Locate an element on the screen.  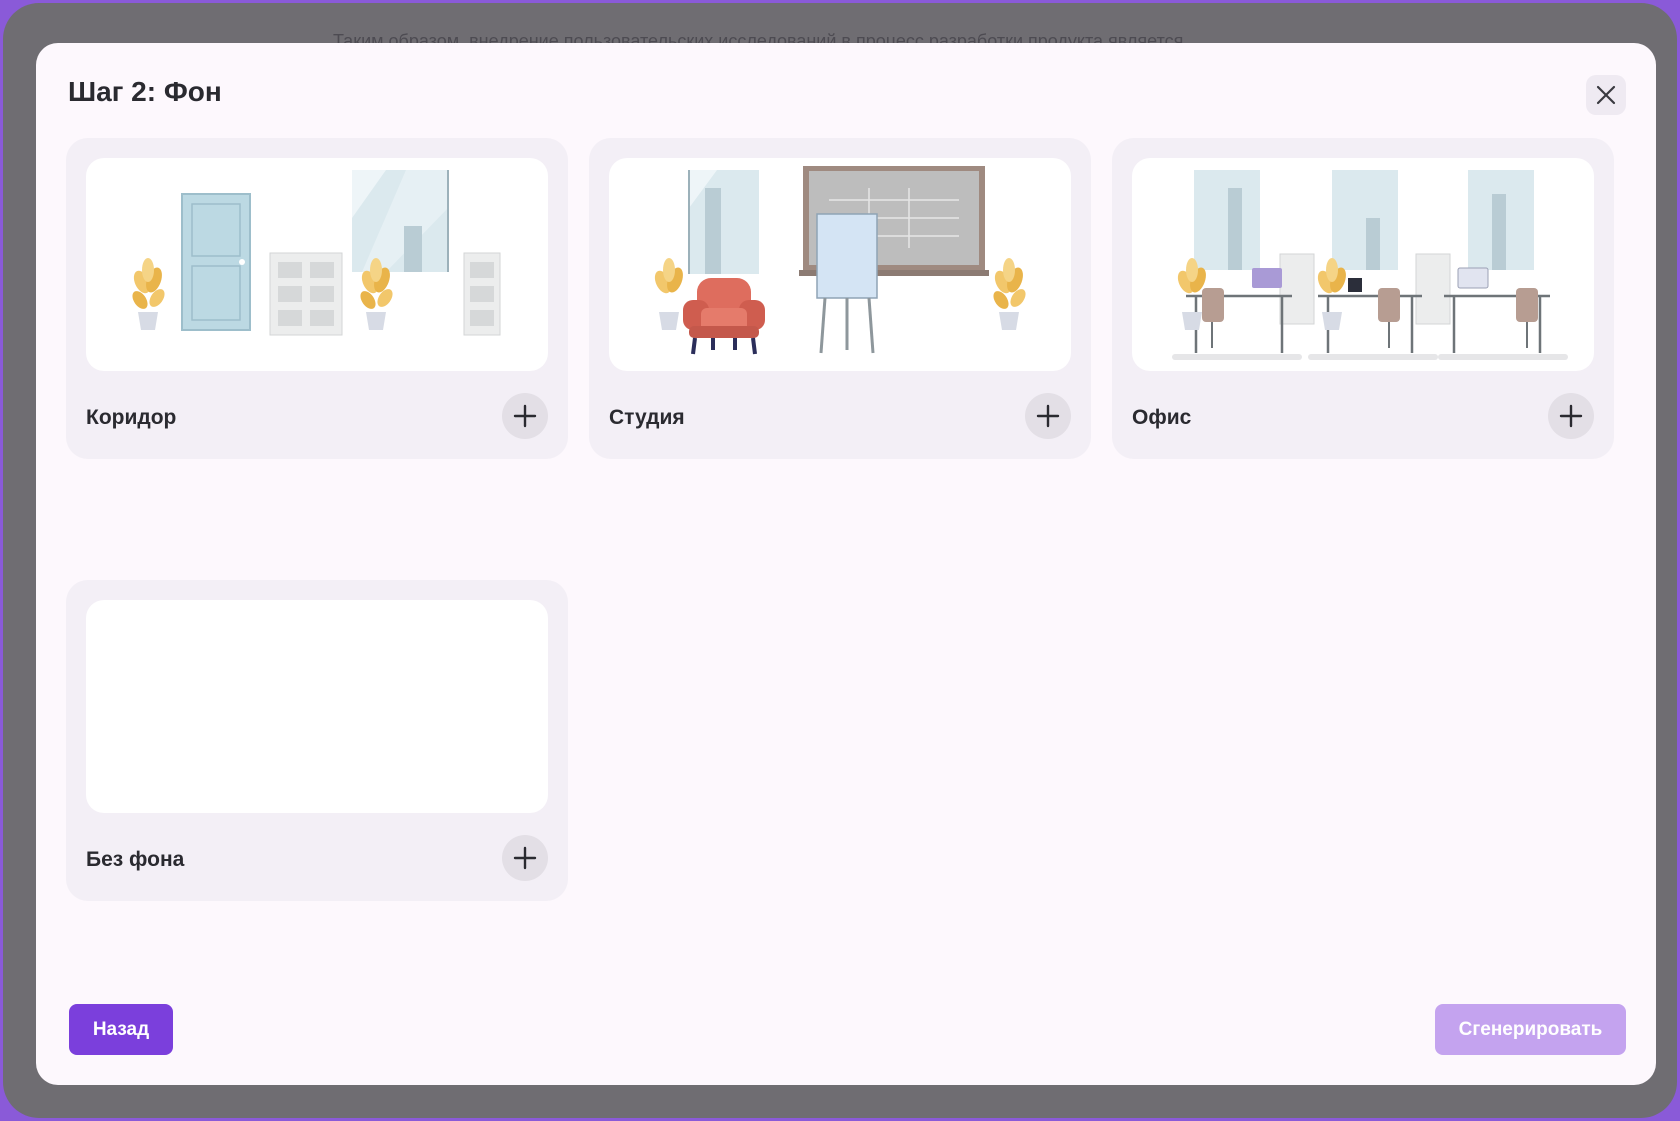
background-card-studio: Студия is located at coordinates (840, 298).